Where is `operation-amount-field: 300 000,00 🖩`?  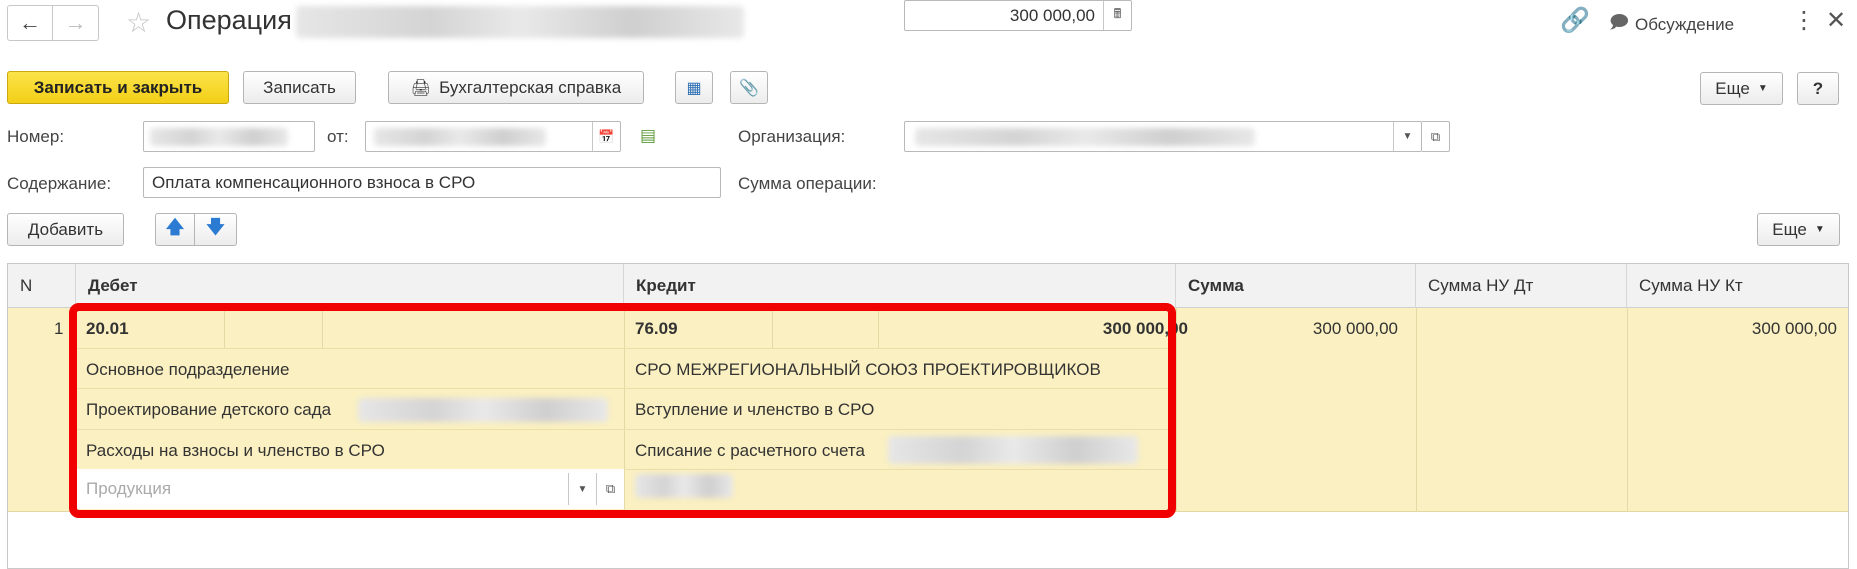
operation-amount-field: 300 000,00 🖩 is located at coordinates (1018, 15).